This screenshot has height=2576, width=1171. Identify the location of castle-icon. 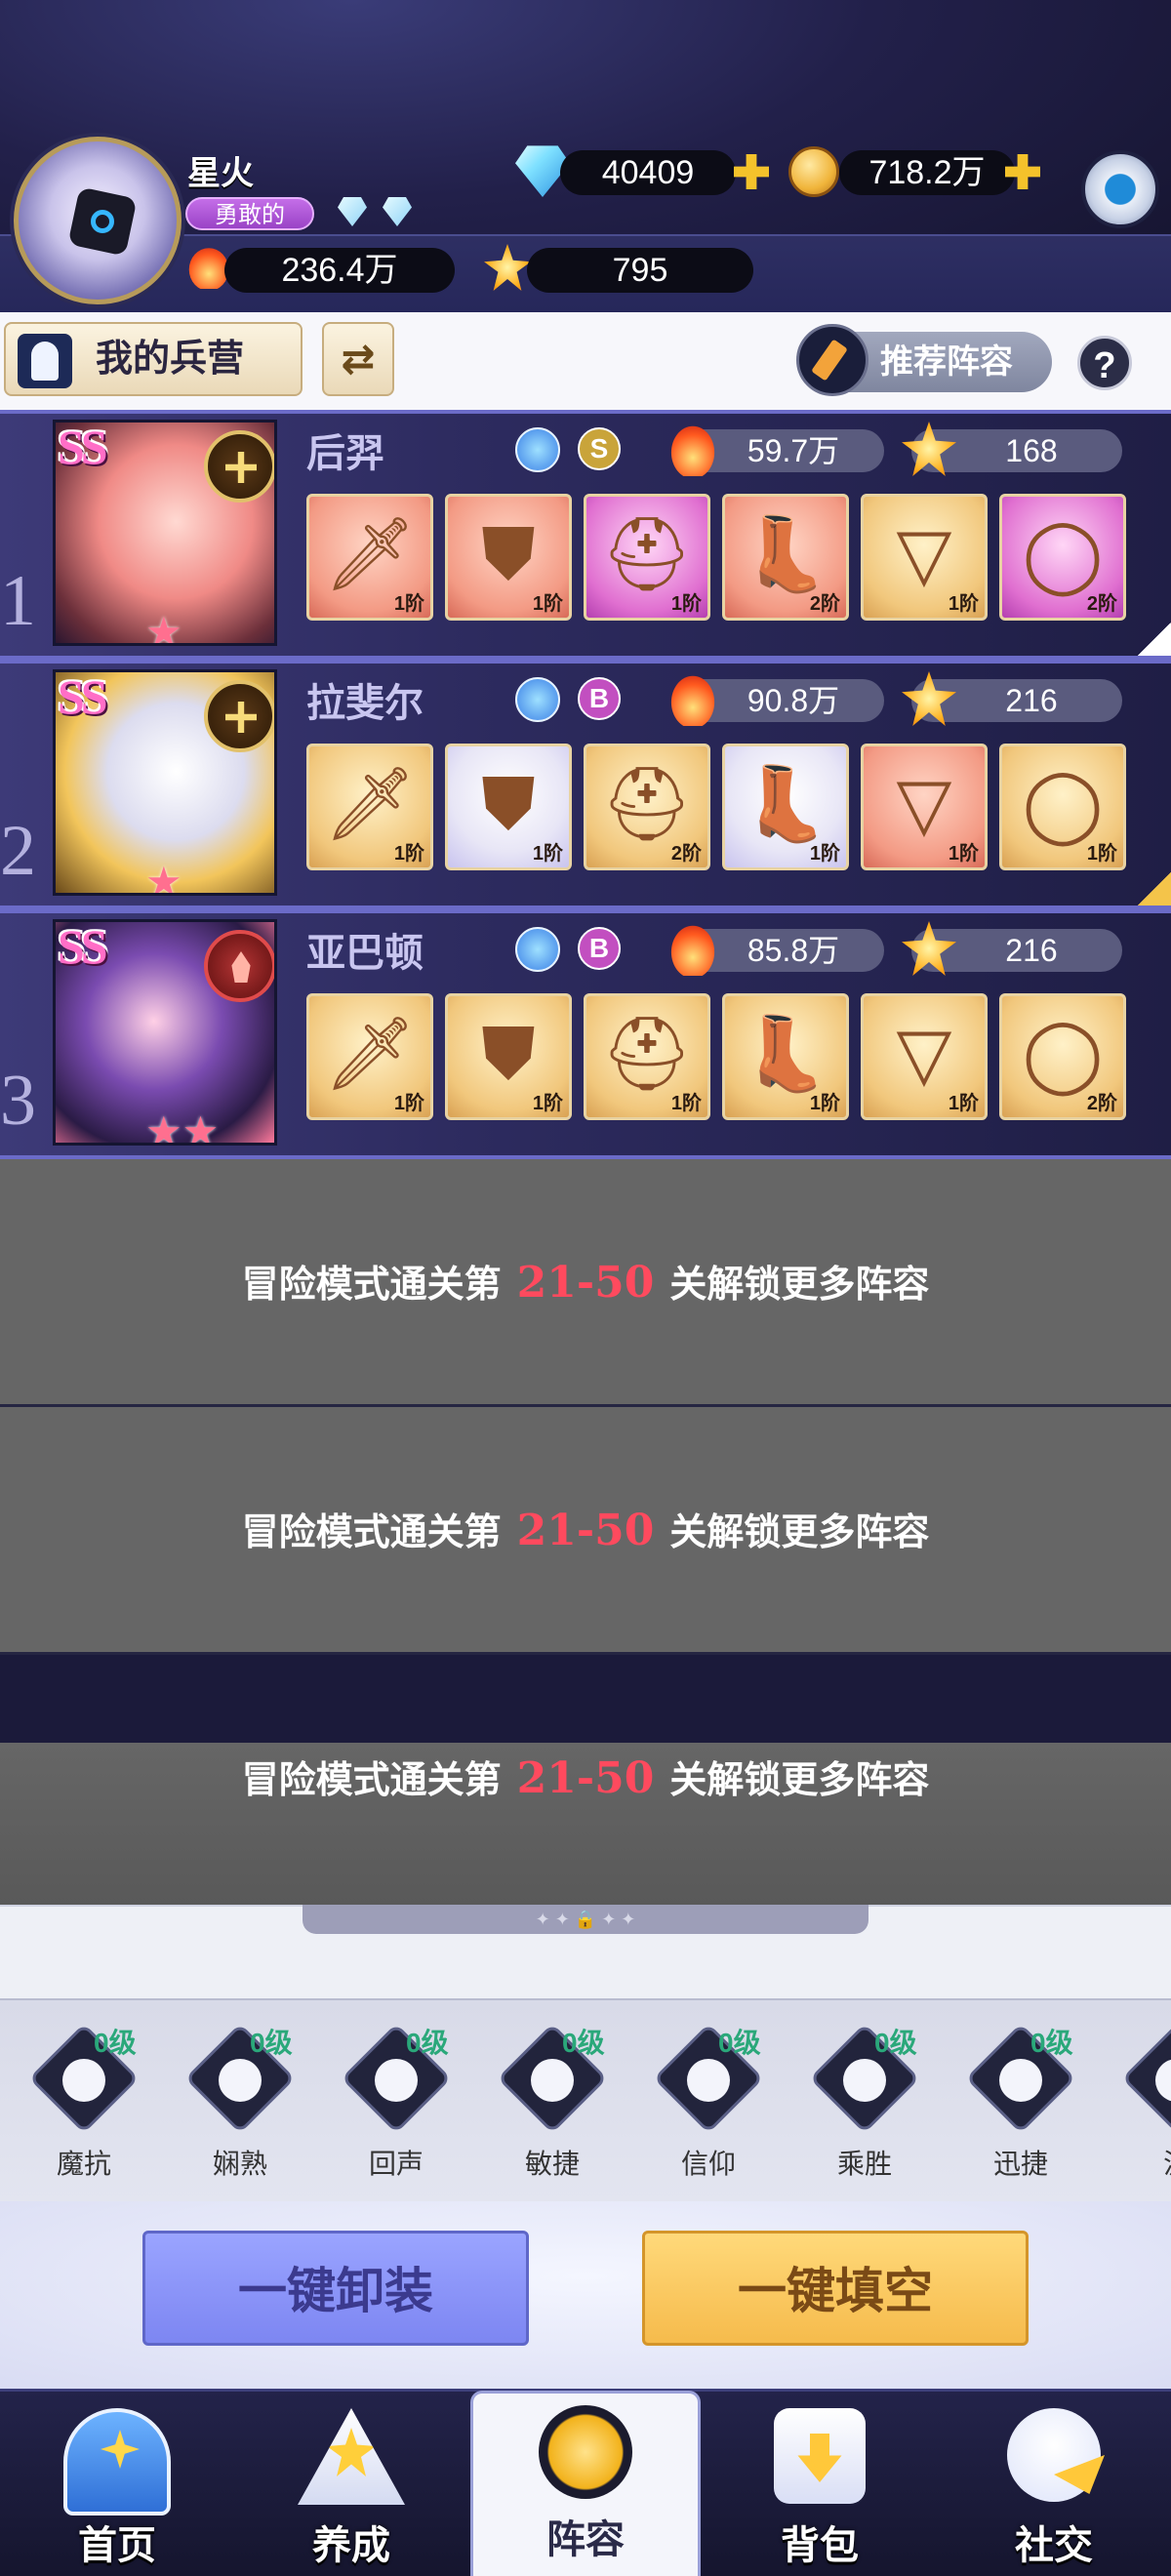
(117, 2462).